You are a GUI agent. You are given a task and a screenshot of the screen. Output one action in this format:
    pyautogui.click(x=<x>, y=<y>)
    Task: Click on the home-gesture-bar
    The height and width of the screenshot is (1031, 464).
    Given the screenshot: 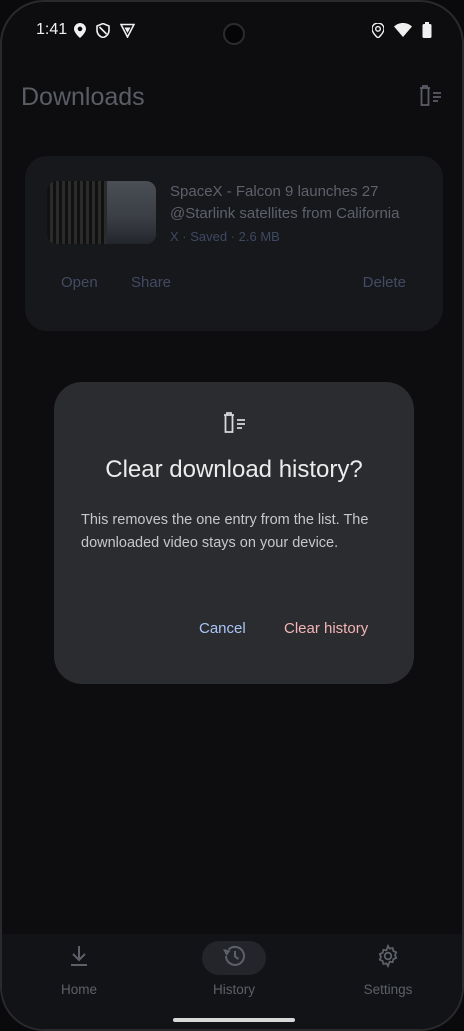 What is the action you would take?
    pyautogui.click(x=234, y=1020)
    